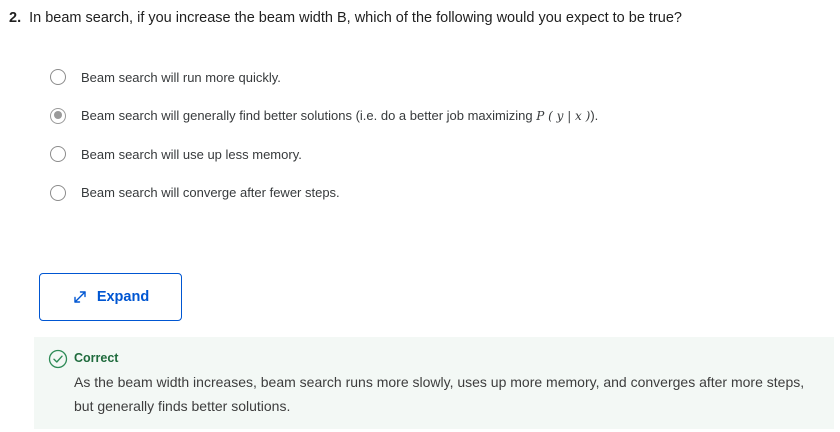 The width and height of the screenshot is (840, 432). I want to click on expand-button-label: Expand, so click(123, 297).